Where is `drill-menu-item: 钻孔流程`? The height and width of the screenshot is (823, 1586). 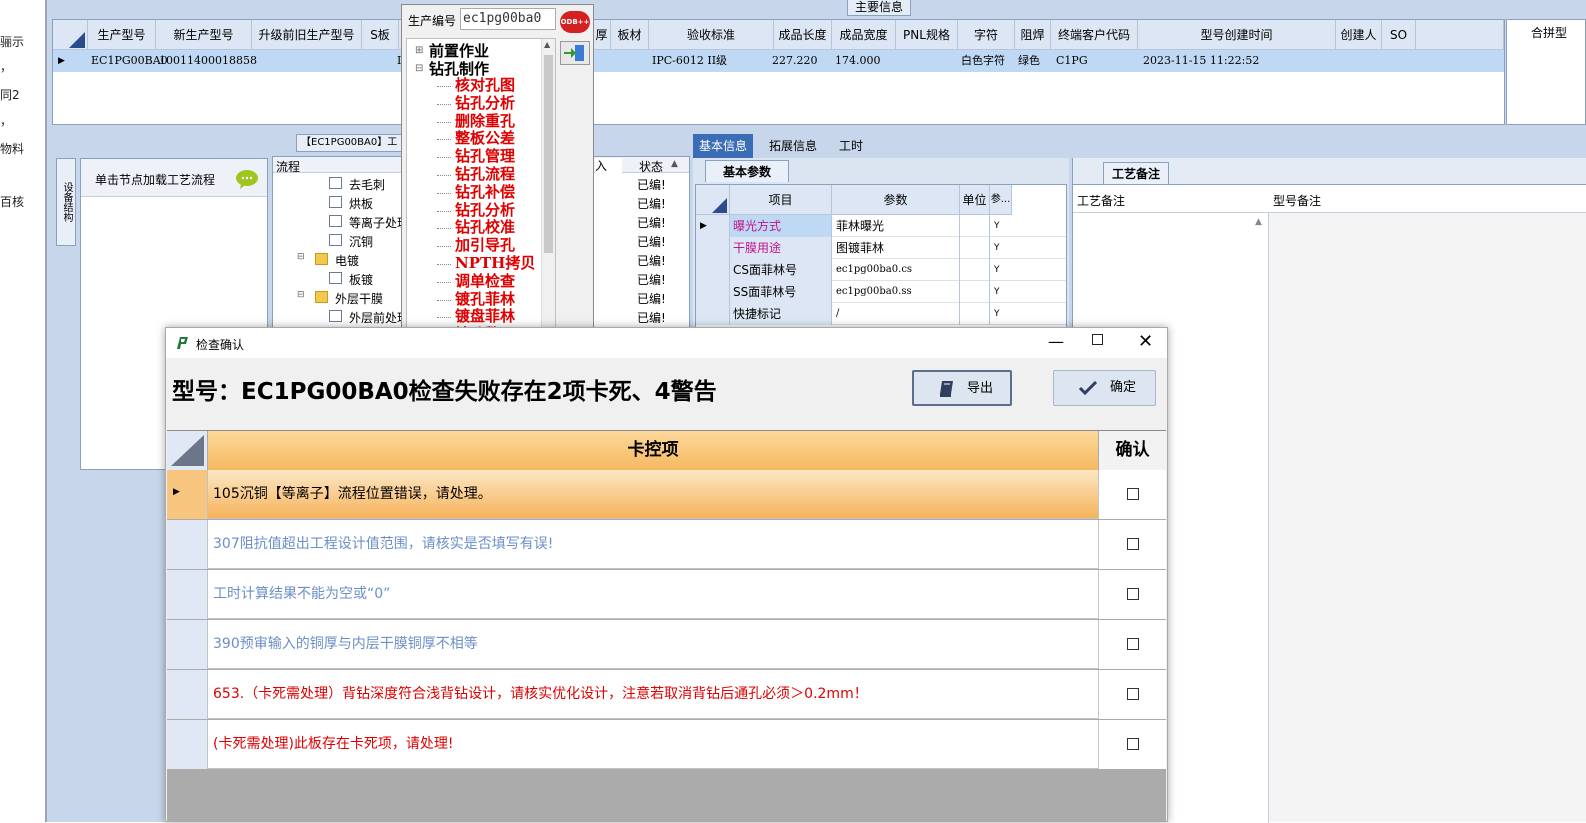
drill-menu-item: 钻孔流程 is located at coordinates (485, 174).